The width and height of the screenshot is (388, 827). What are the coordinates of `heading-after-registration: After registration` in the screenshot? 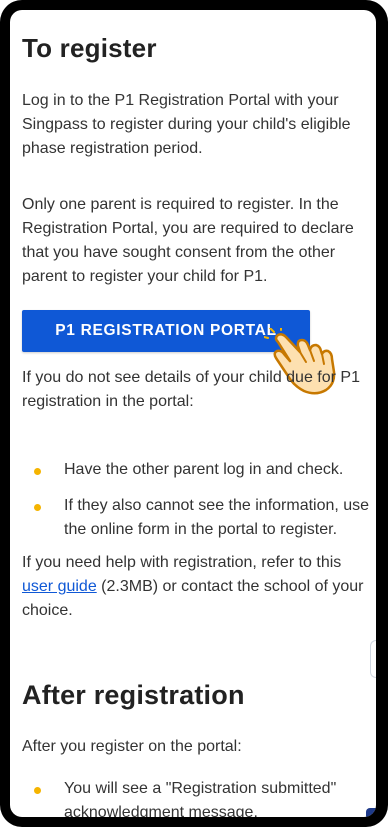 It's located at (133, 695).